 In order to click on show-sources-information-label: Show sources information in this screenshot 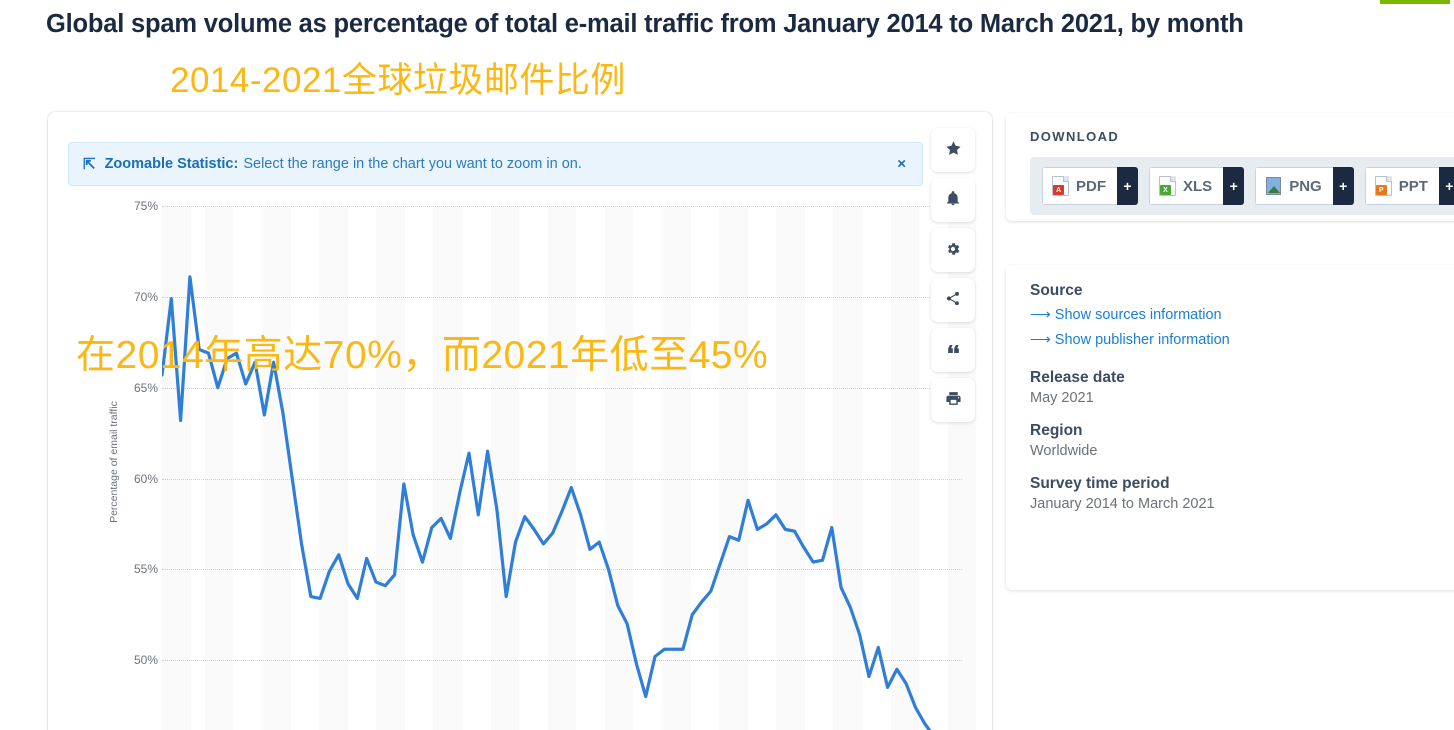, I will do `click(1138, 315)`.